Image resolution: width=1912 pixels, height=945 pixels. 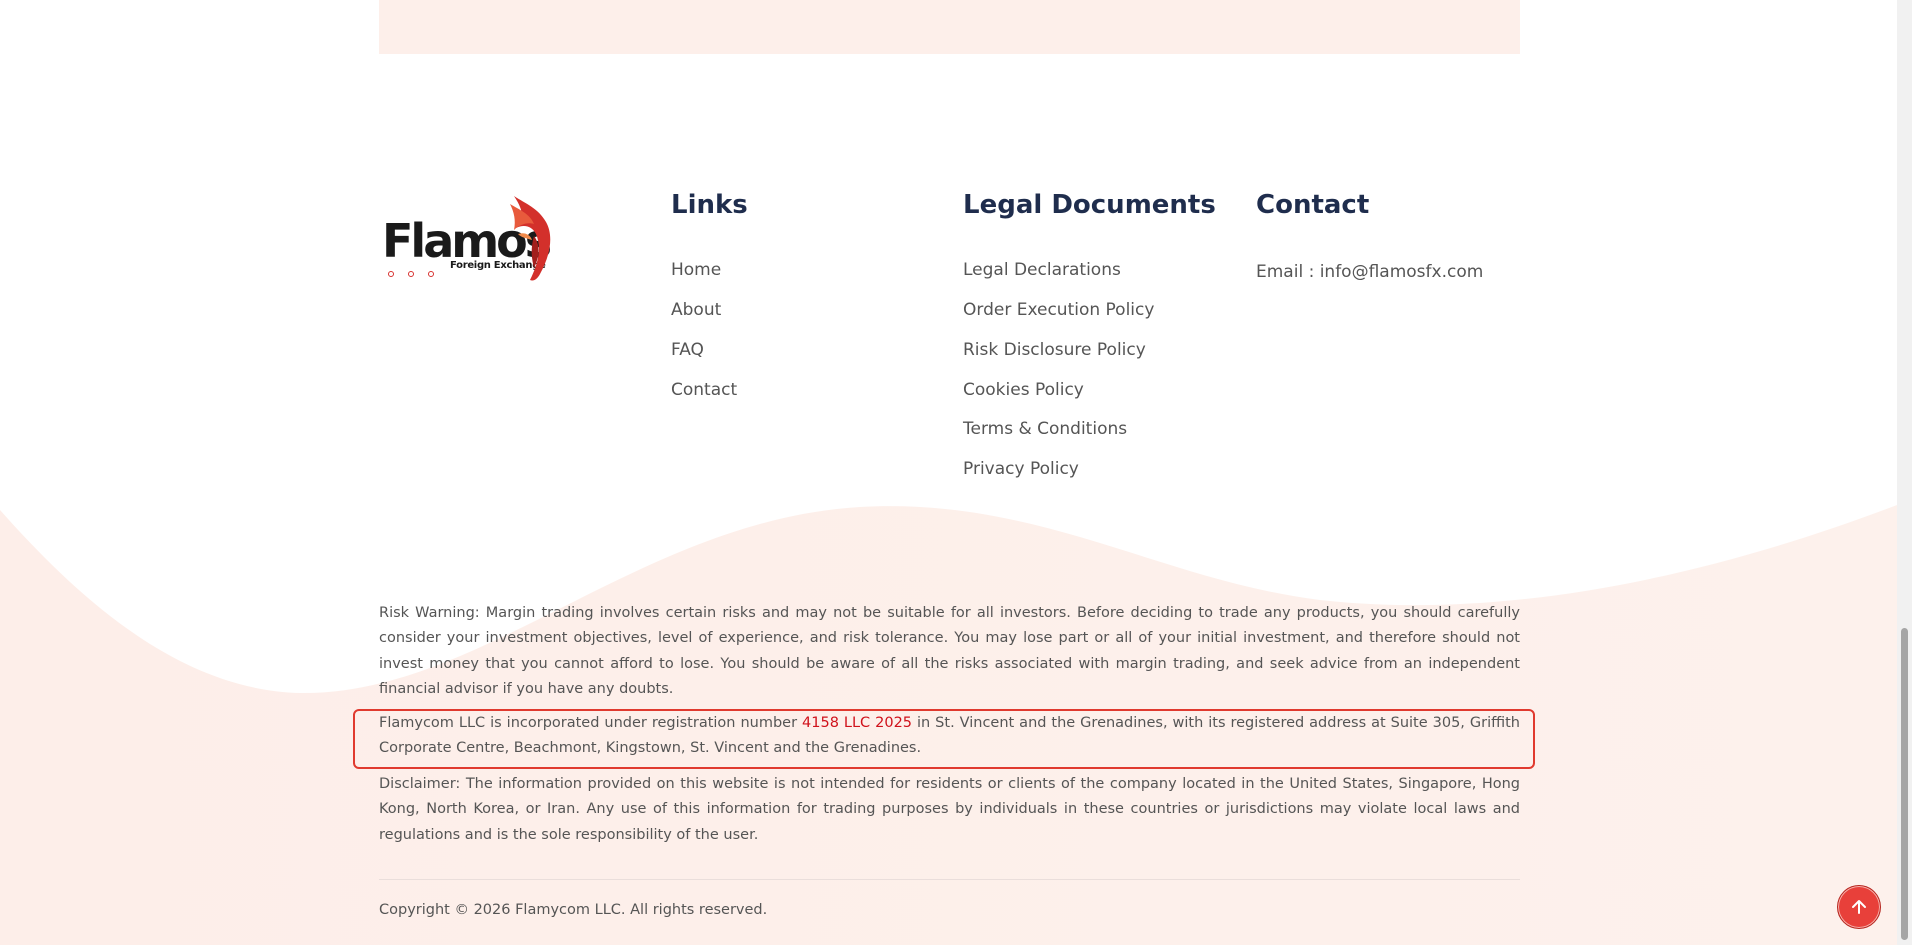 What do you see at coordinates (696, 270) in the screenshot?
I see `footer-link-home: Home` at bounding box center [696, 270].